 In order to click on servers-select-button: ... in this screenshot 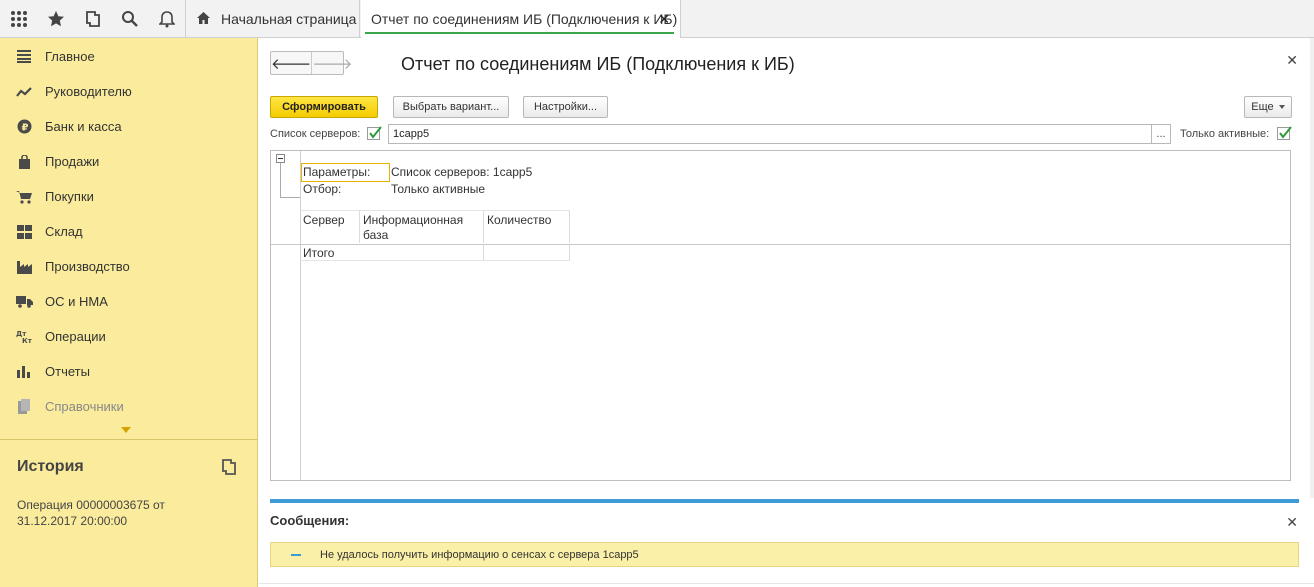, I will do `click(1161, 134)`.